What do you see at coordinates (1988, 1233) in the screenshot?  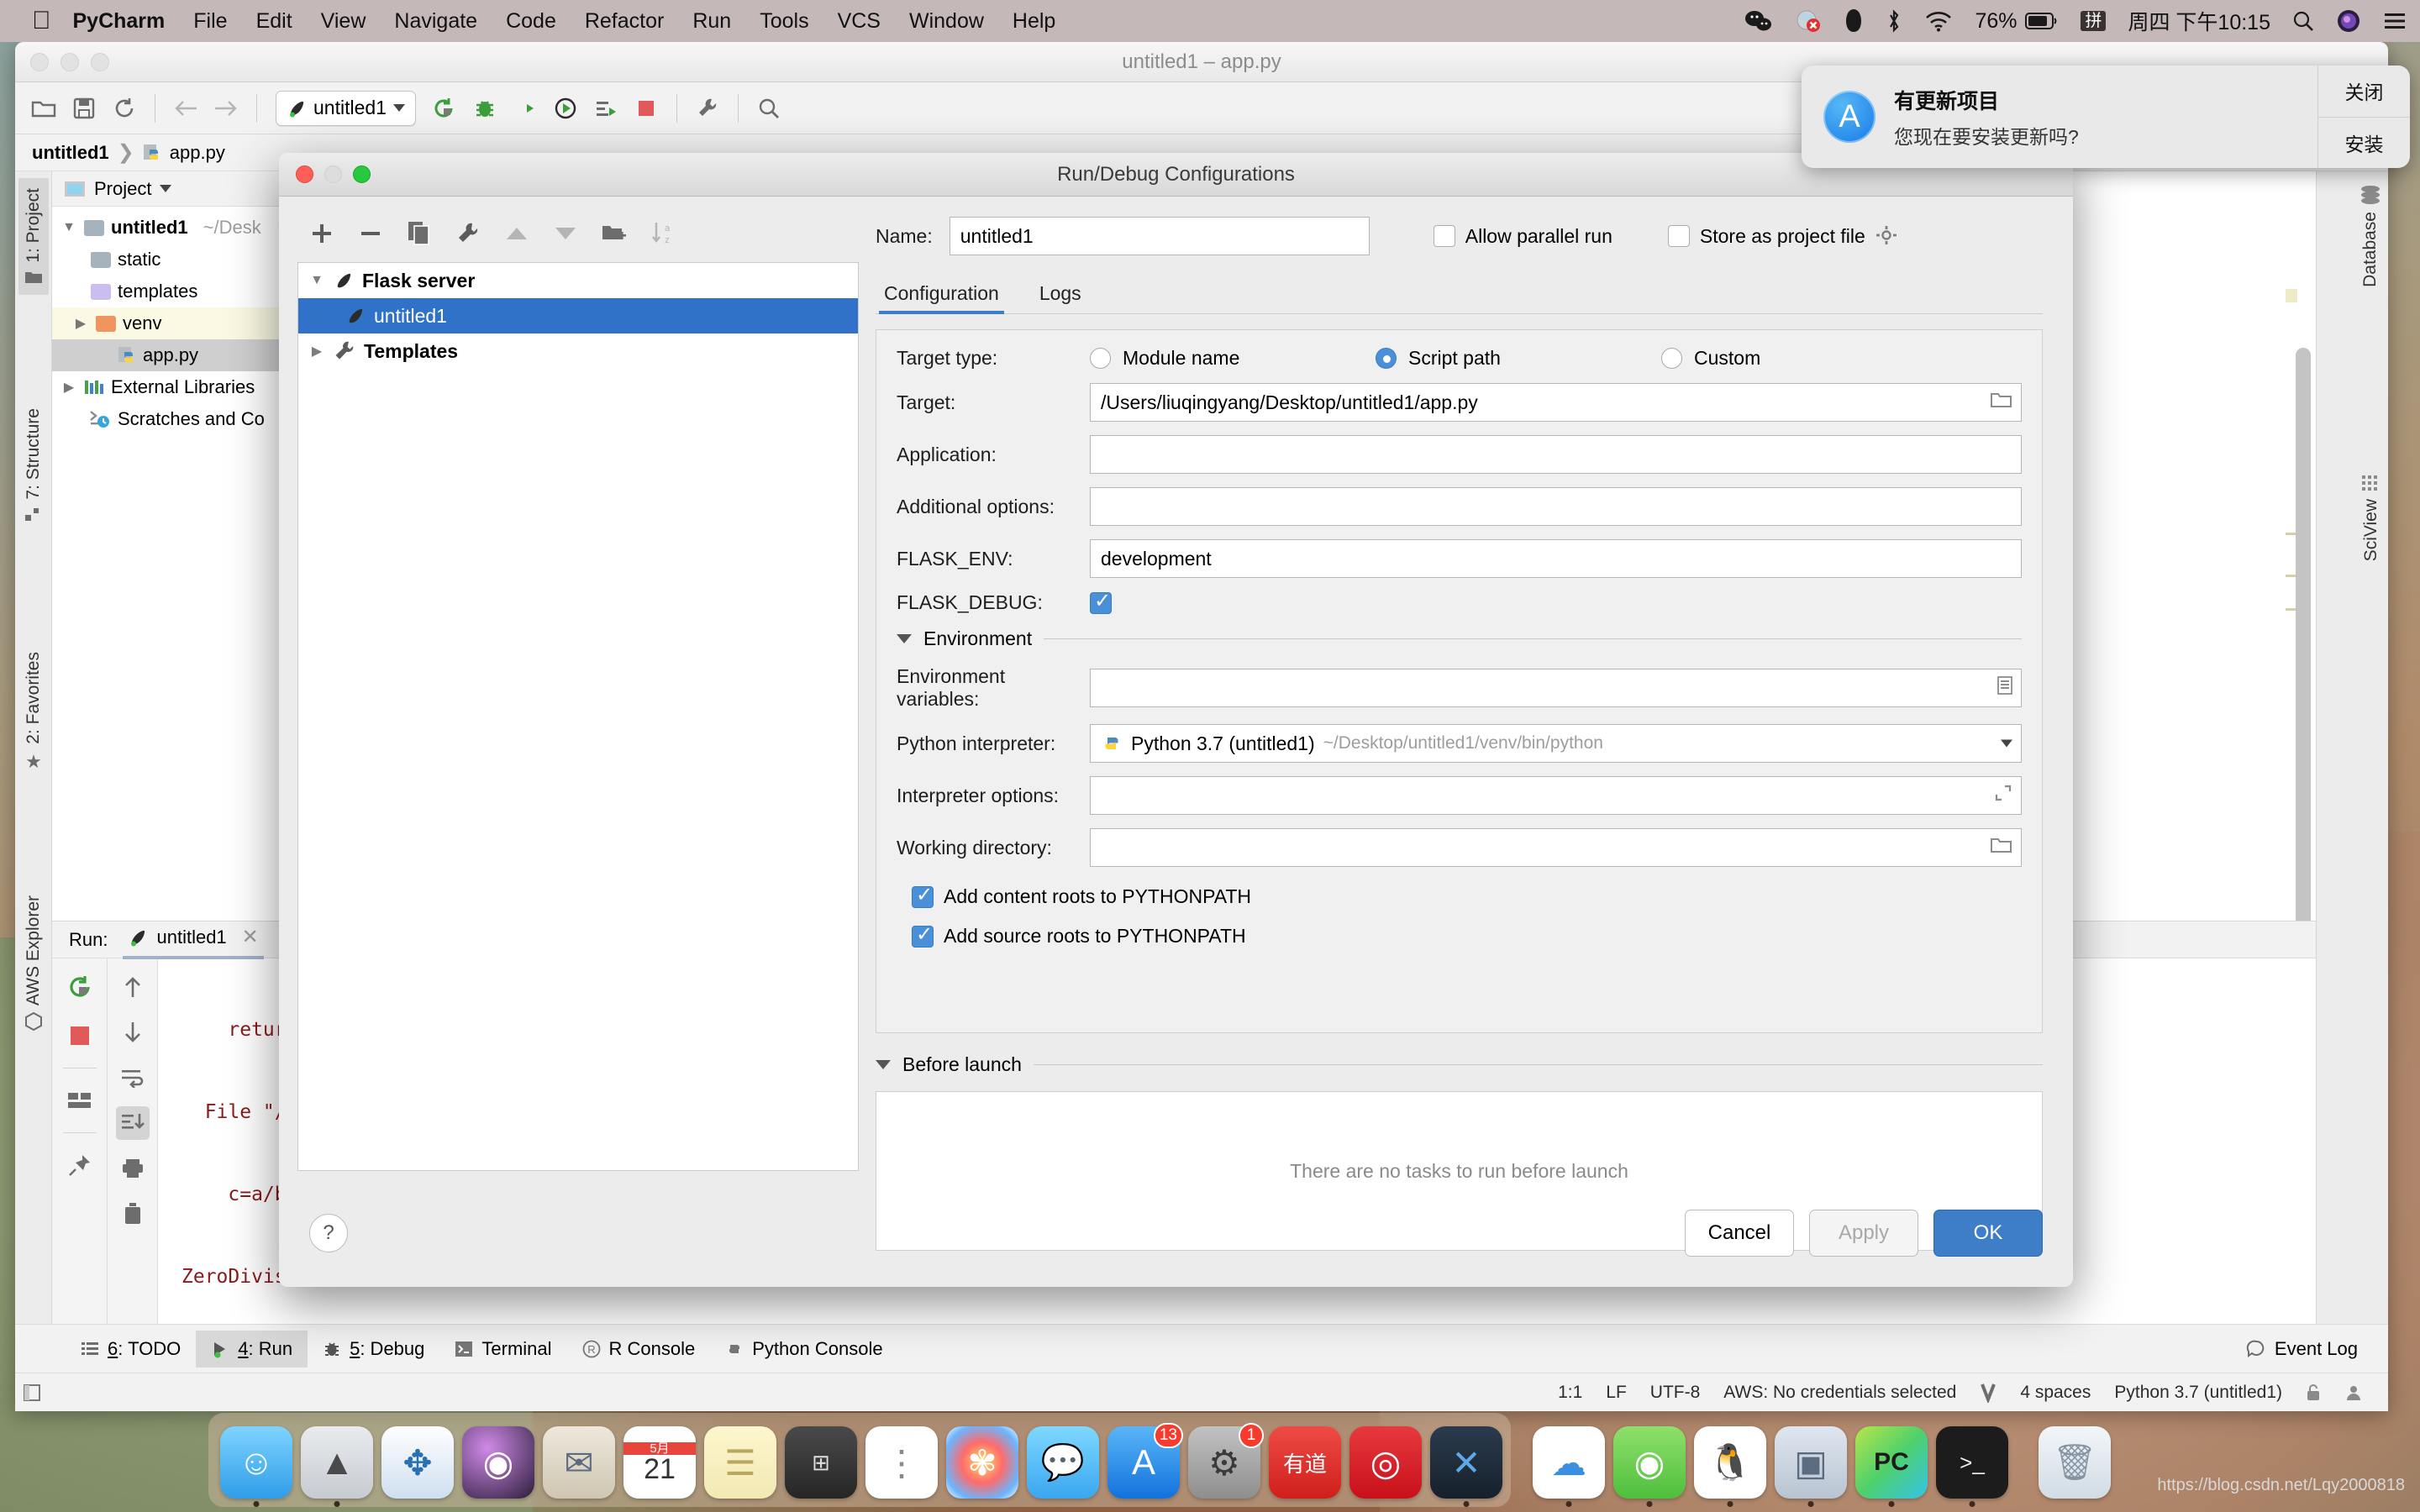 I see `ok-button: OK` at bounding box center [1988, 1233].